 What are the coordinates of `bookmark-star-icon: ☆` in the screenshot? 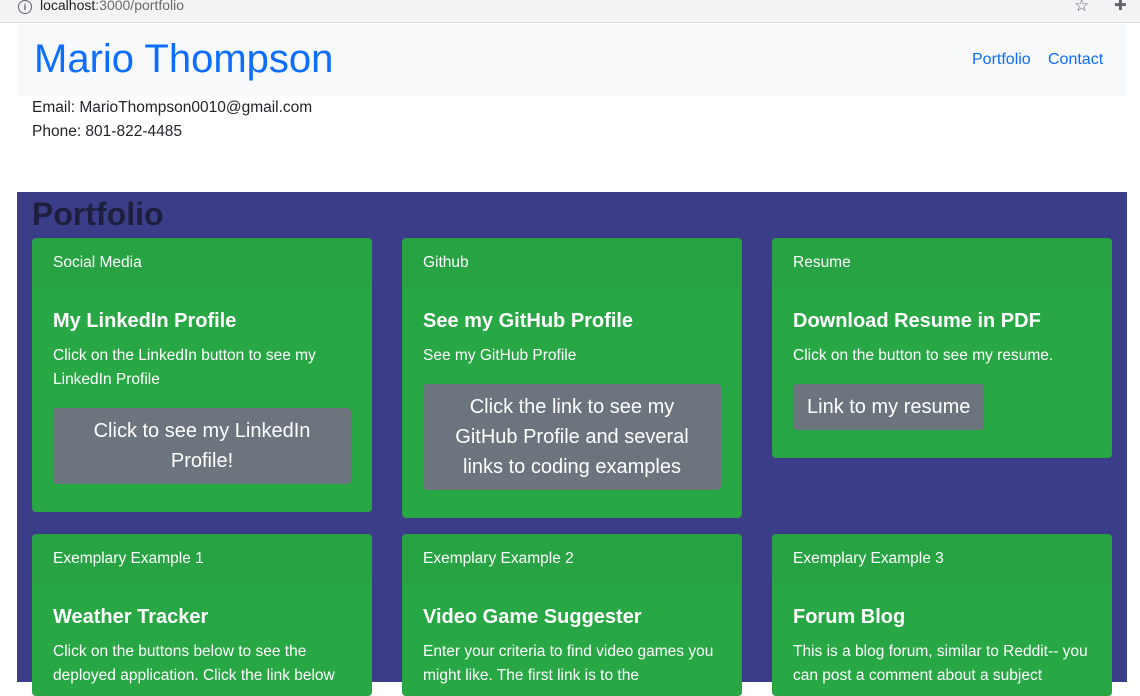 It's located at (1081, 8).